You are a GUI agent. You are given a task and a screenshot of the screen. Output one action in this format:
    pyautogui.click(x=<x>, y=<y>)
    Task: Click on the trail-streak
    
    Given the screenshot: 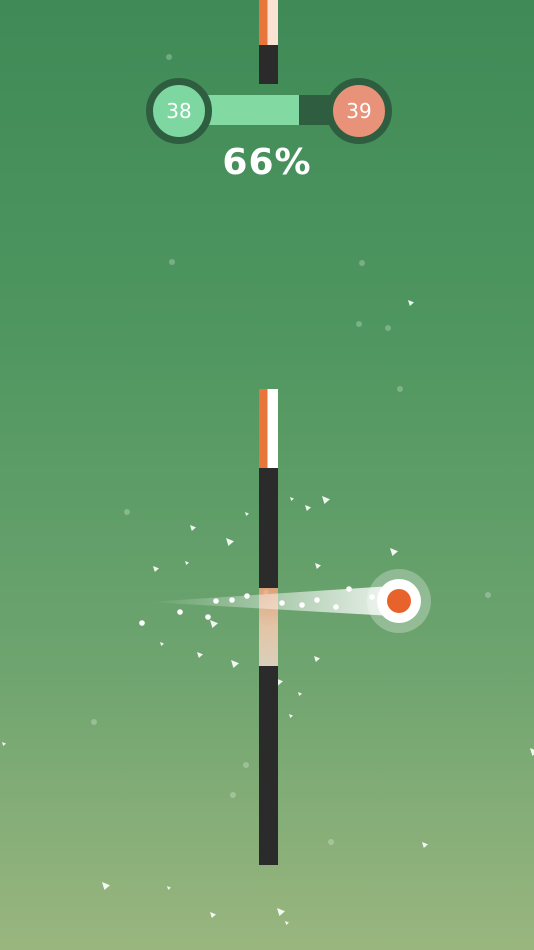 What is the action you would take?
    pyautogui.click(x=270, y=601)
    